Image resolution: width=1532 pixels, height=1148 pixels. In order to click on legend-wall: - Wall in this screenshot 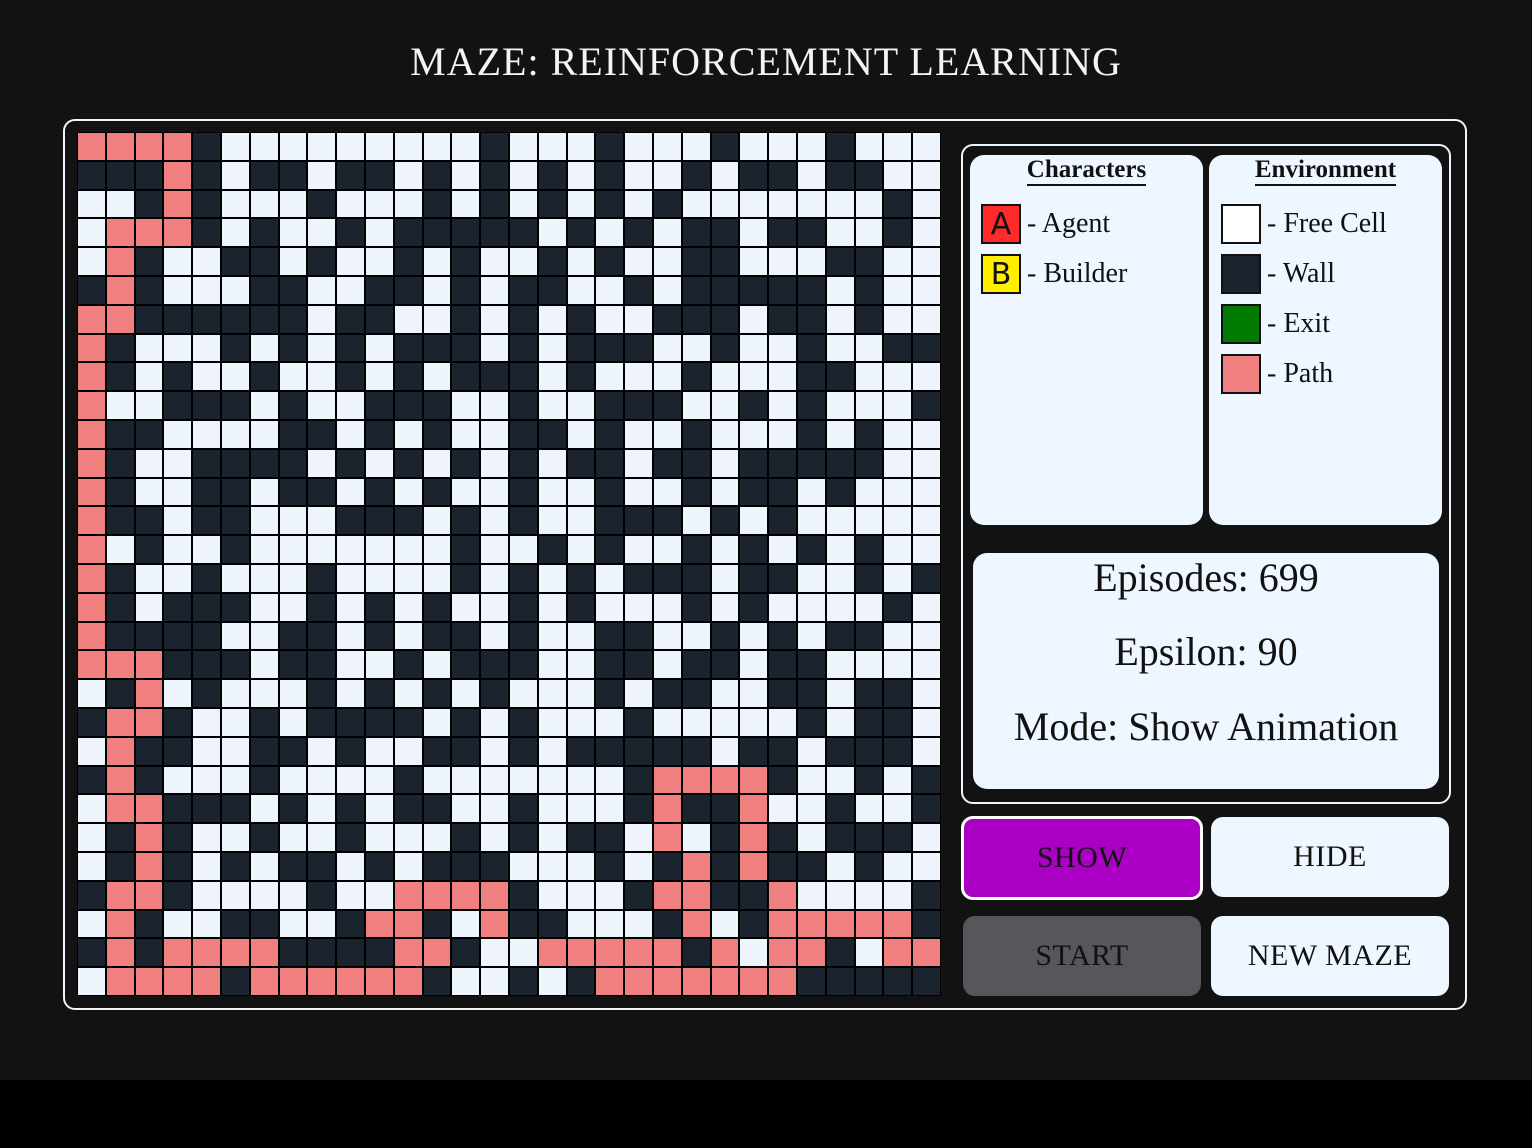, I will do `click(1278, 274)`.